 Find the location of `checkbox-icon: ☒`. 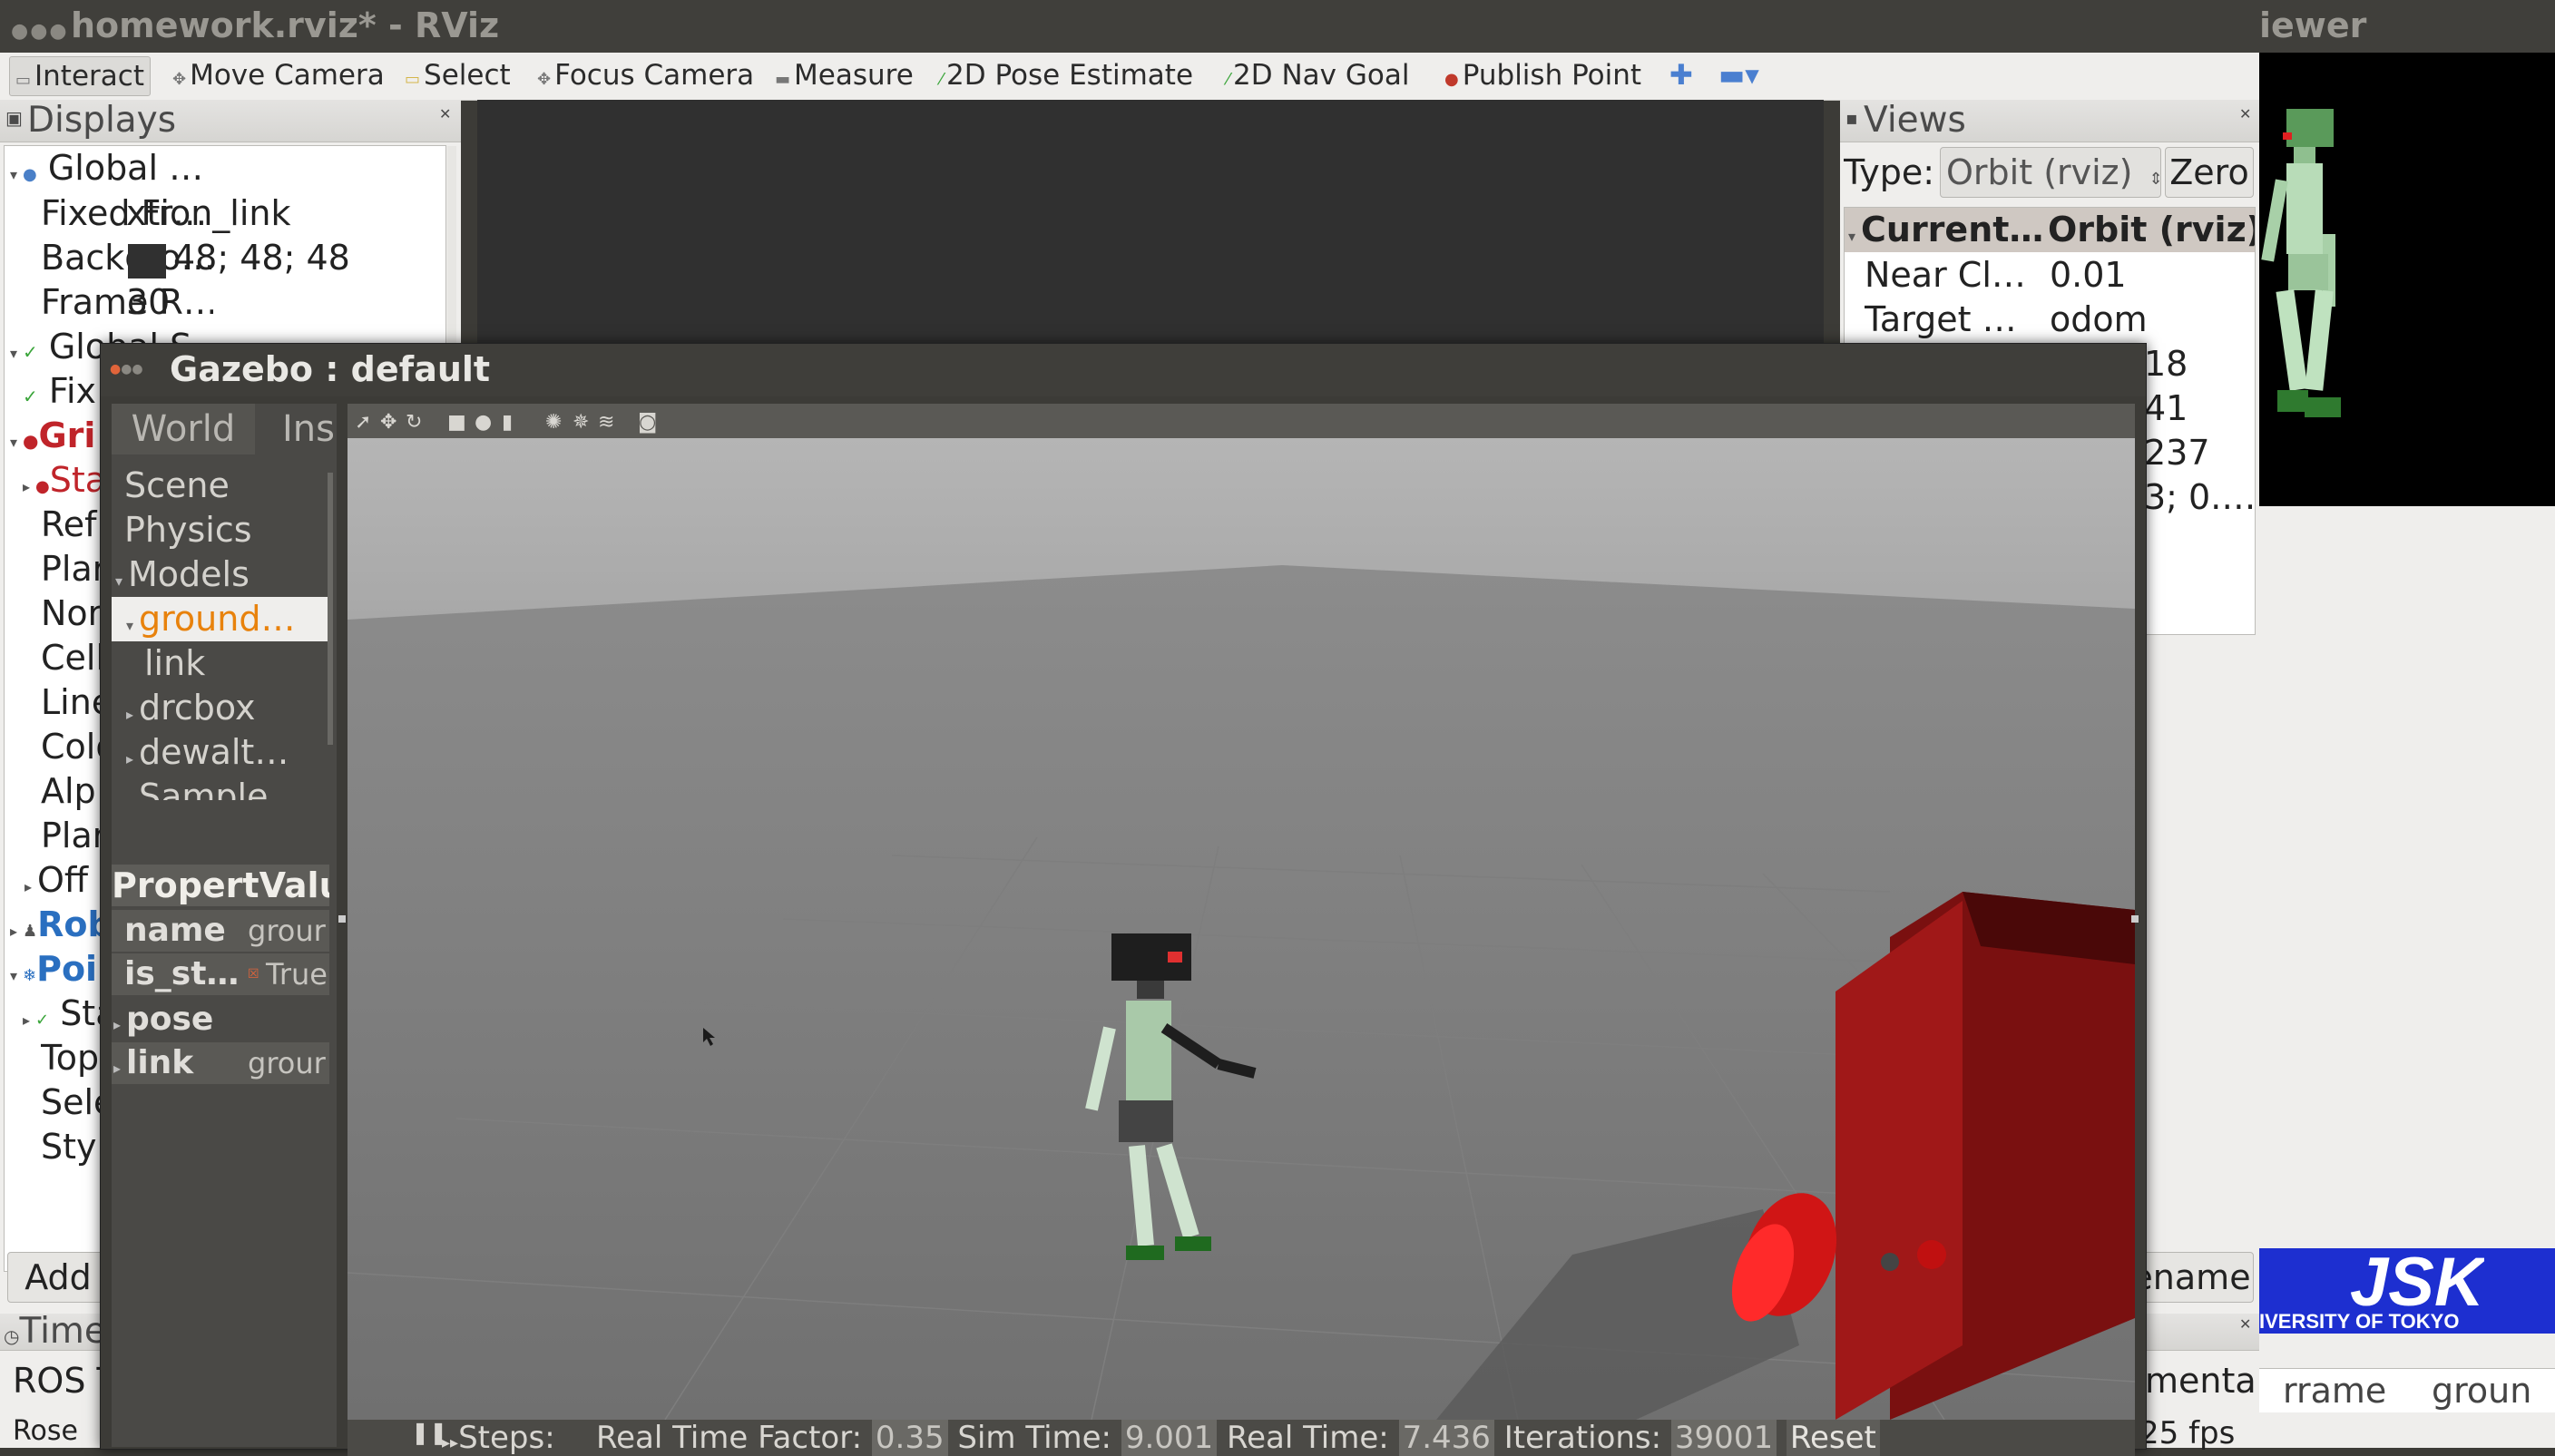

checkbox-icon: ☒ is located at coordinates (254, 974).